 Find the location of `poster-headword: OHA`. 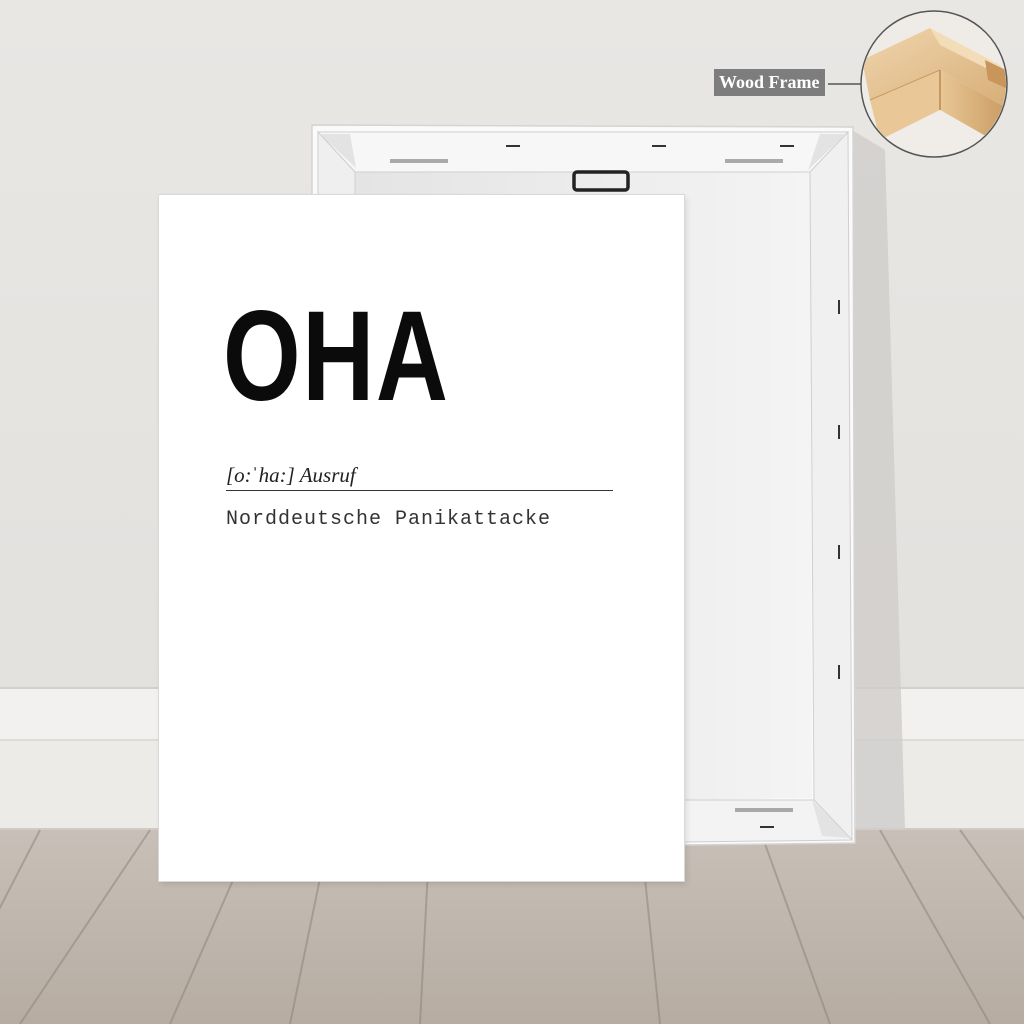

poster-headword: OHA is located at coordinates (336, 356).